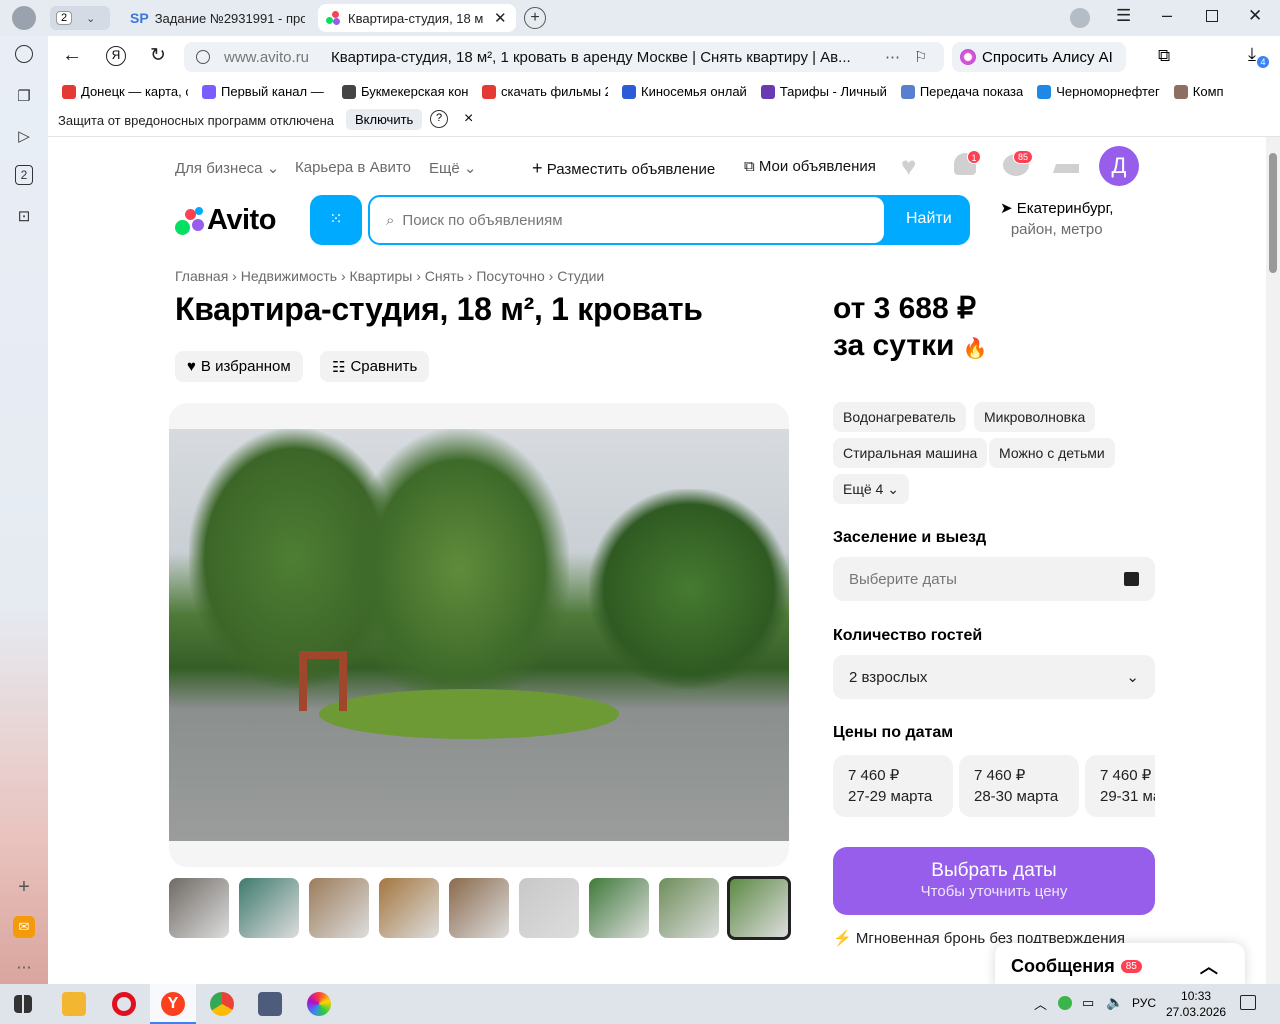  I want to click on bookmark-item: Черноморнефтег, so click(1098, 91).